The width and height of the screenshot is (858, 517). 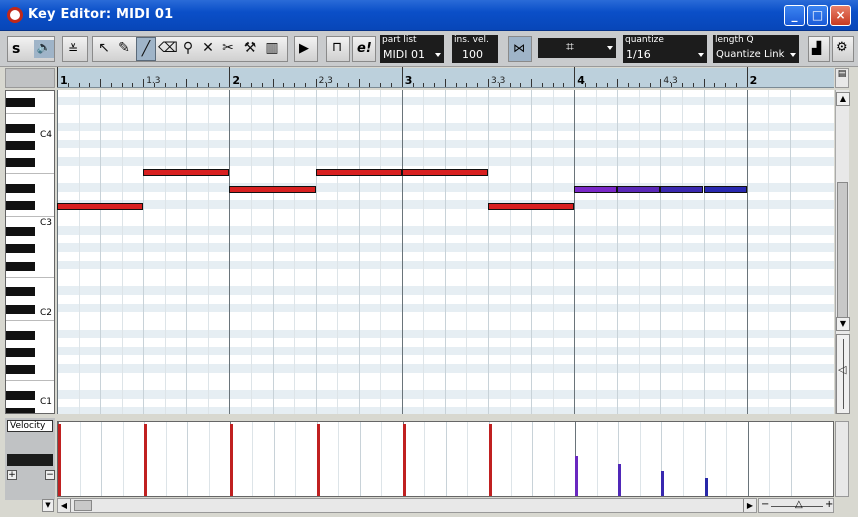 I want to click on quantize-box: quantize 1/16, so click(x=665, y=49).